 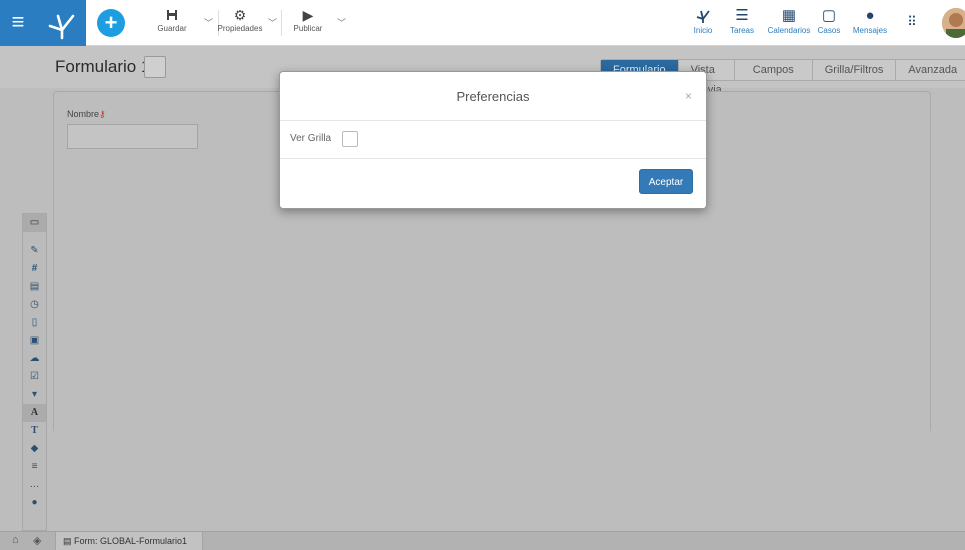 I want to click on open-form-tab: ▤ Form: GLOBAL-Formulario1 ✖, so click(x=129, y=541).